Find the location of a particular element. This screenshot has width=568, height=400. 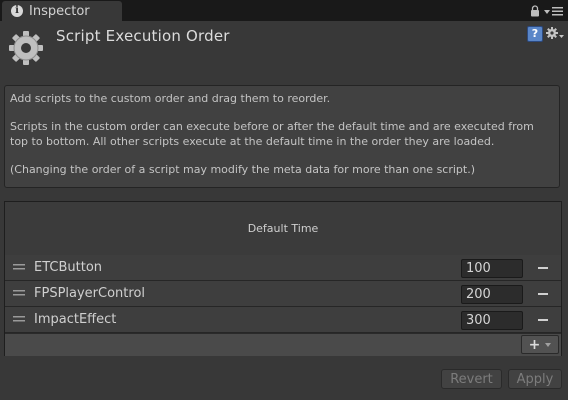

script-row: ETCButton is located at coordinates (283, 268).